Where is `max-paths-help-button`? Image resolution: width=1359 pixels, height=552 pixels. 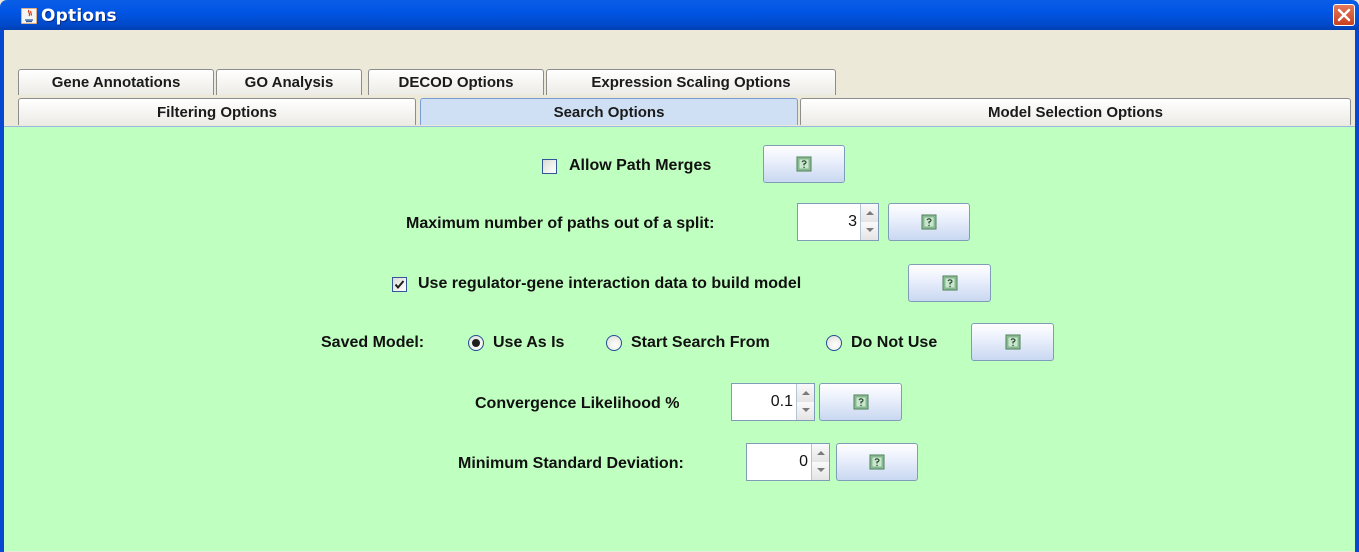
max-paths-help-button is located at coordinates (929, 222).